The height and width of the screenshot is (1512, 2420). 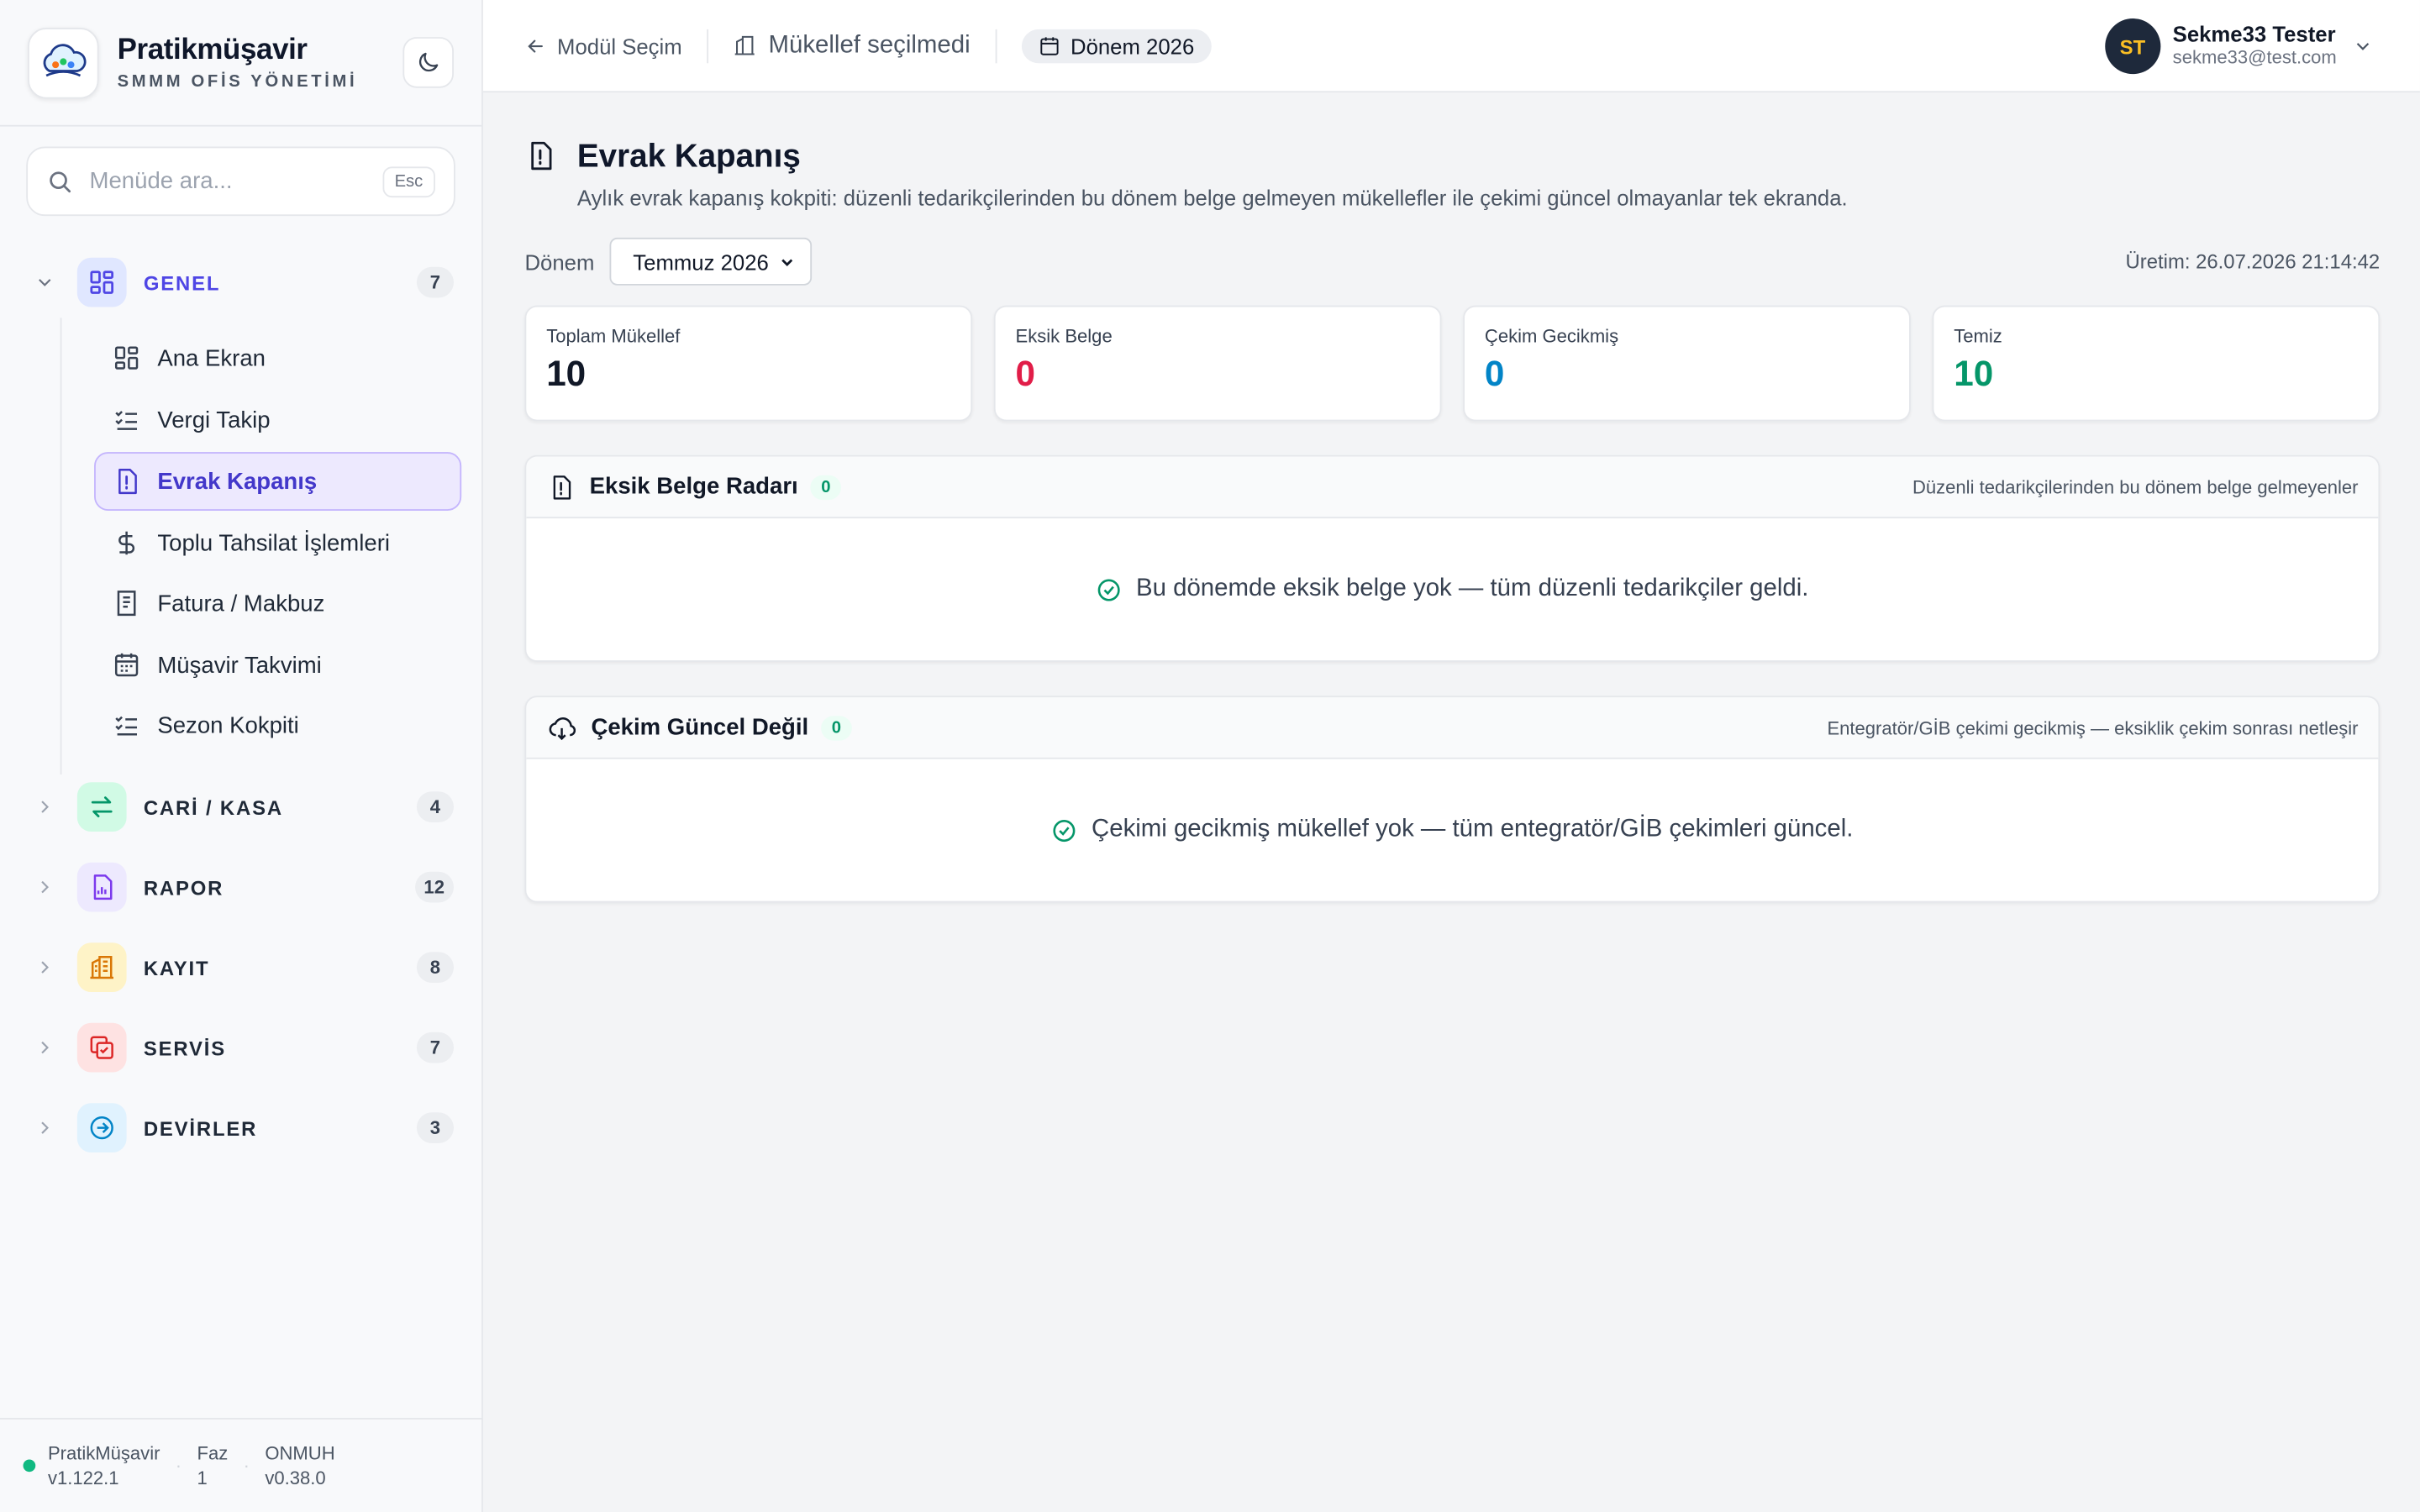 What do you see at coordinates (1116, 45) in the screenshot?
I see `period-pill: Dönem 2026` at bounding box center [1116, 45].